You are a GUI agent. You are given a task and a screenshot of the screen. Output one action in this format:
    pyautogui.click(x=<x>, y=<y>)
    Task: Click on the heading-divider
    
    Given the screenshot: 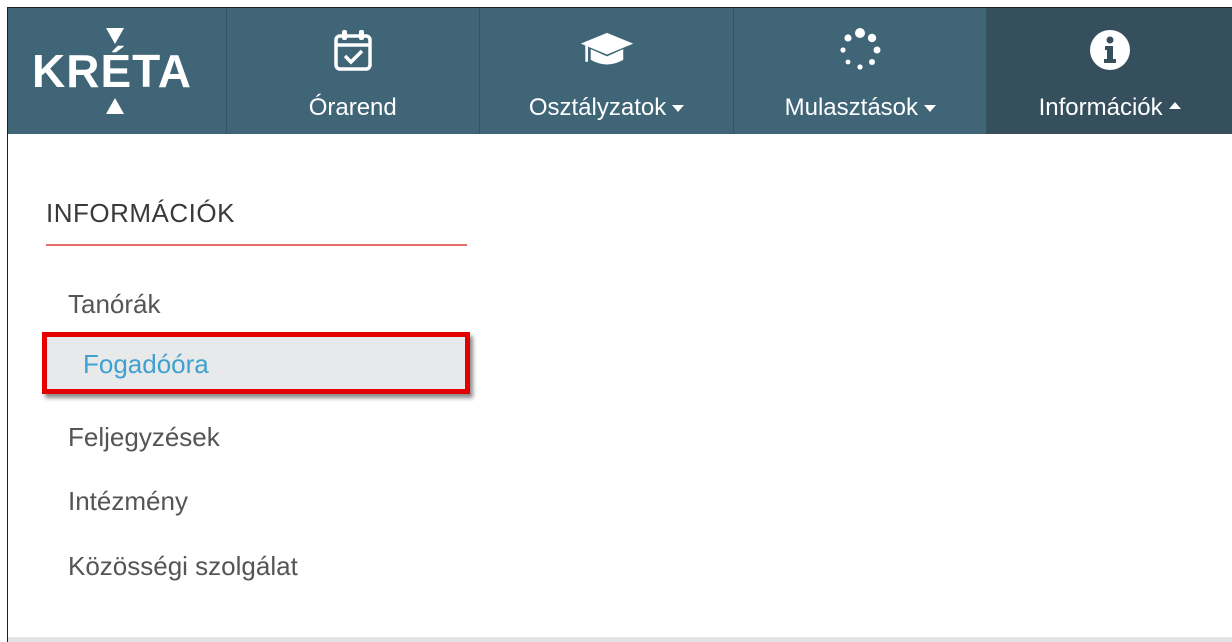 What is the action you would take?
    pyautogui.click(x=256, y=245)
    